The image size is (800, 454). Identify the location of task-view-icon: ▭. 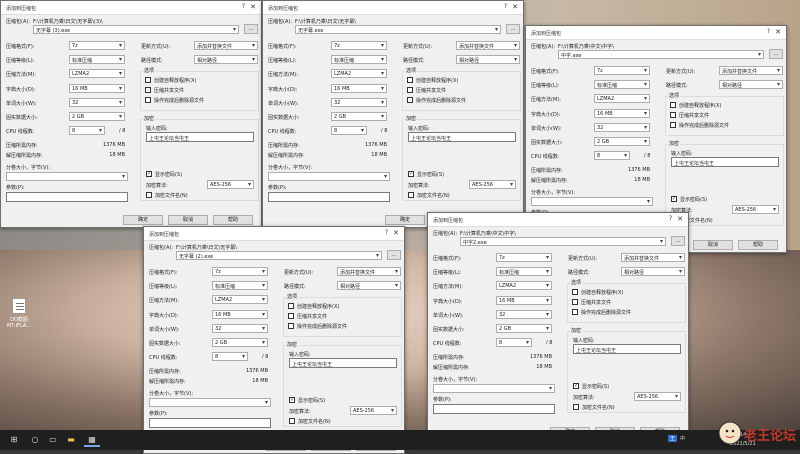
(53, 440).